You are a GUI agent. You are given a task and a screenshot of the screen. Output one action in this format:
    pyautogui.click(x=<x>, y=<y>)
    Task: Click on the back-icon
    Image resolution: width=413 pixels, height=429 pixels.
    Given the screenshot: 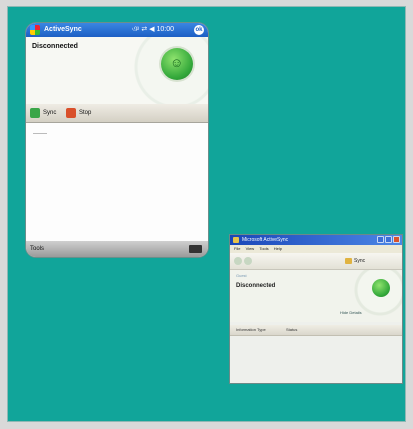 What is the action you would take?
    pyautogui.click(x=238, y=261)
    